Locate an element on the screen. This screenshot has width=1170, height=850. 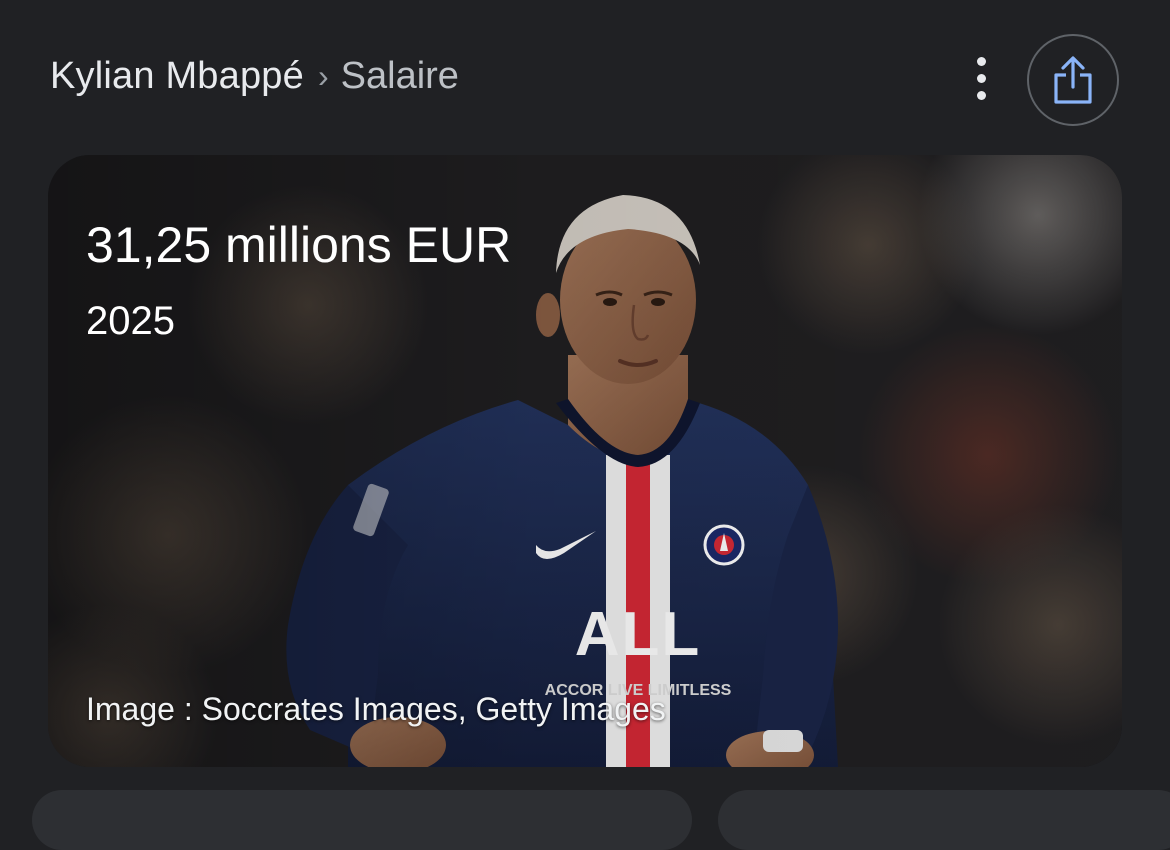
share-icon is located at coordinates (1073, 80).